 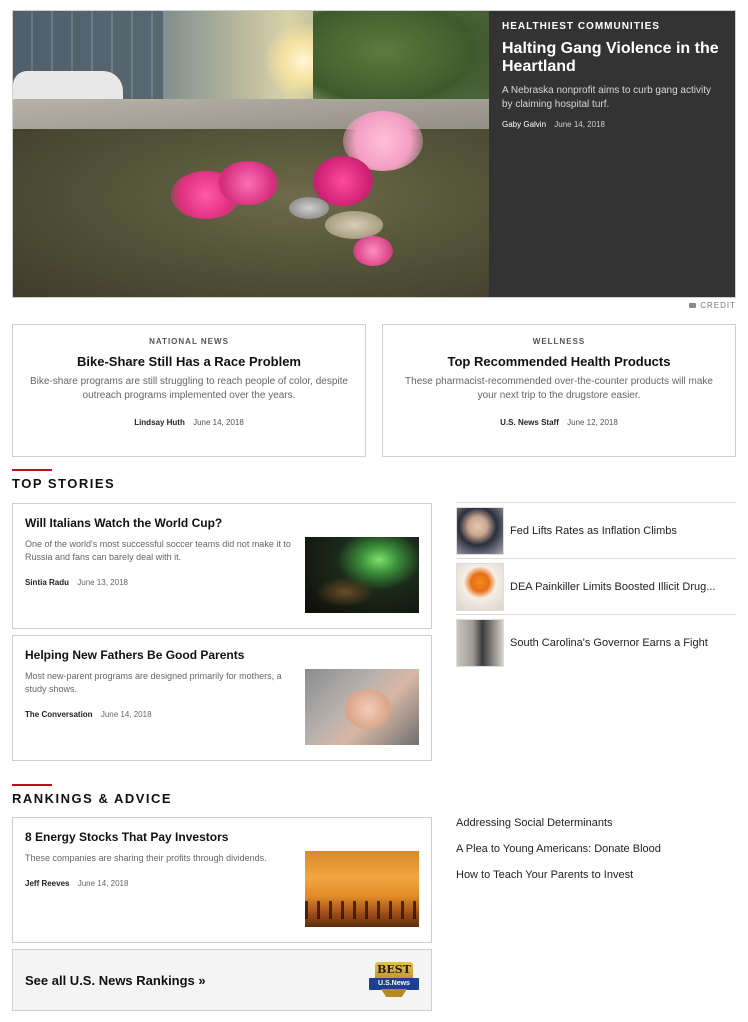 What do you see at coordinates (189, 422) in the screenshot?
I see `card-meta: Lindsay Huth June 14, 2018` at bounding box center [189, 422].